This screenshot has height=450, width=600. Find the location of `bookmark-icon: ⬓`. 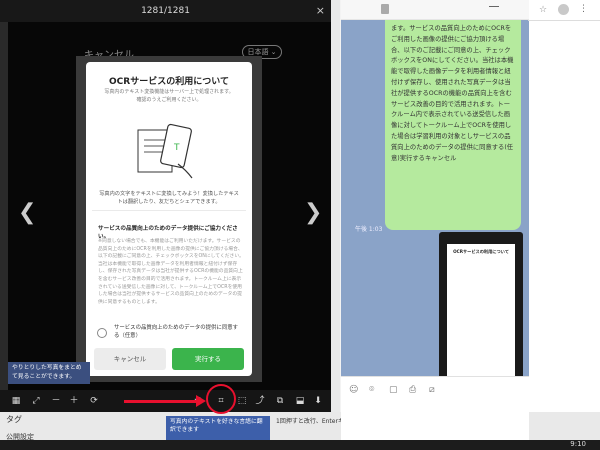

bookmark-icon: ⬓ is located at coordinates (300, 401).